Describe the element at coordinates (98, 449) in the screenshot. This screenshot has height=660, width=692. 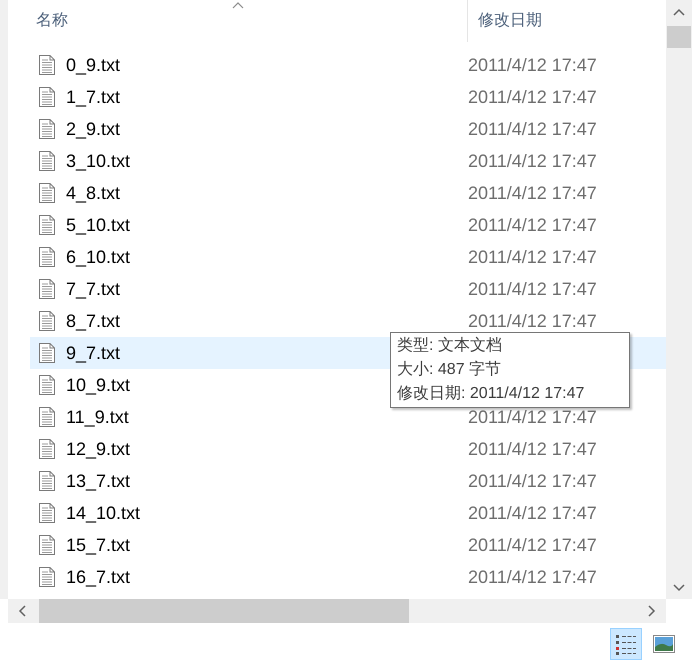
I see `file-name: 12_9.txt` at that location.